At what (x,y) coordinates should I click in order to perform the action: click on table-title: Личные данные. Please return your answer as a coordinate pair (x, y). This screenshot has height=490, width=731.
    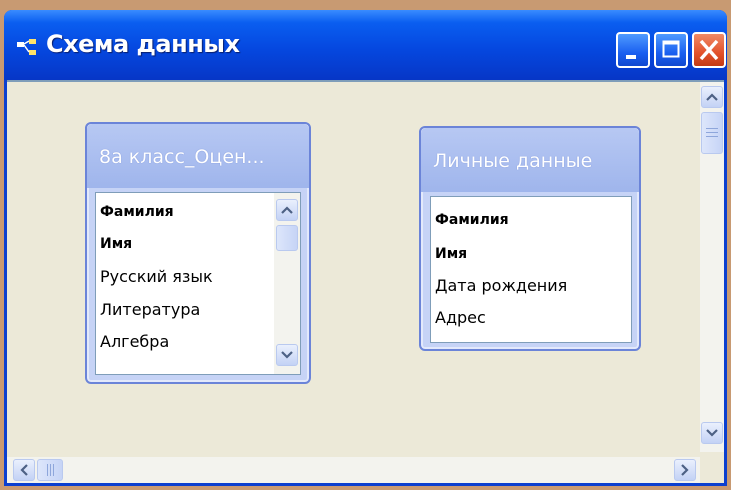
    Looking at the image, I should click on (530, 160).